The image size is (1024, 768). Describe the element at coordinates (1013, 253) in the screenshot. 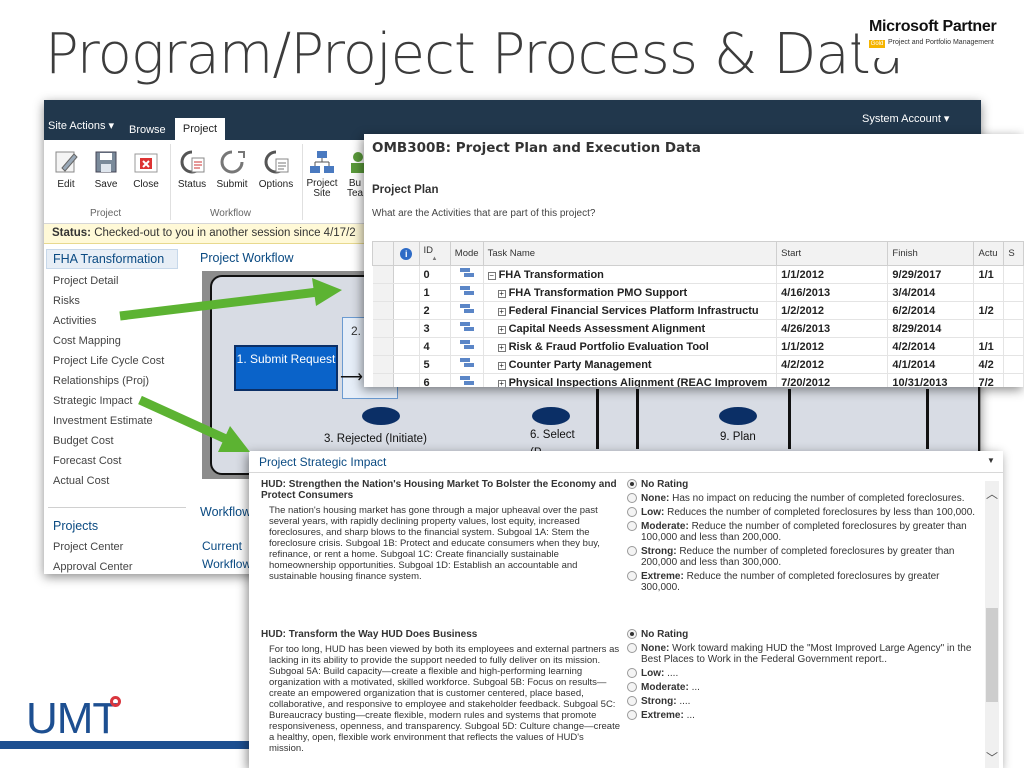

I see `grid-header-extra: S` at that location.